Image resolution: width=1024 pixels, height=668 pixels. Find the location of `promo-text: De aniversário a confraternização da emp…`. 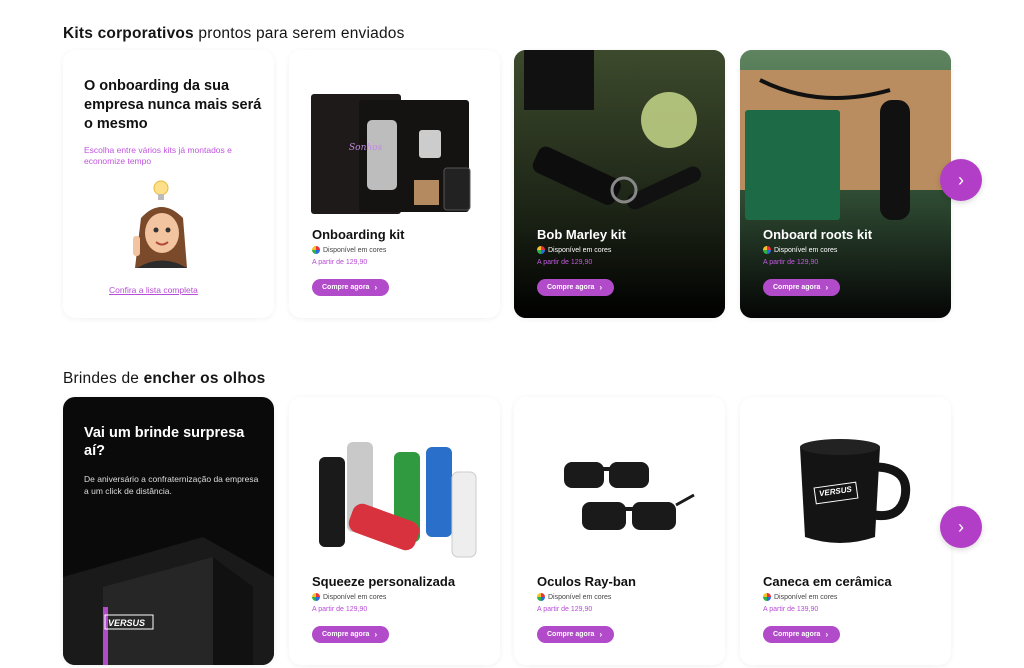

promo-text: De aniversário a confraternização da emp… is located at coordinates (171, 485).